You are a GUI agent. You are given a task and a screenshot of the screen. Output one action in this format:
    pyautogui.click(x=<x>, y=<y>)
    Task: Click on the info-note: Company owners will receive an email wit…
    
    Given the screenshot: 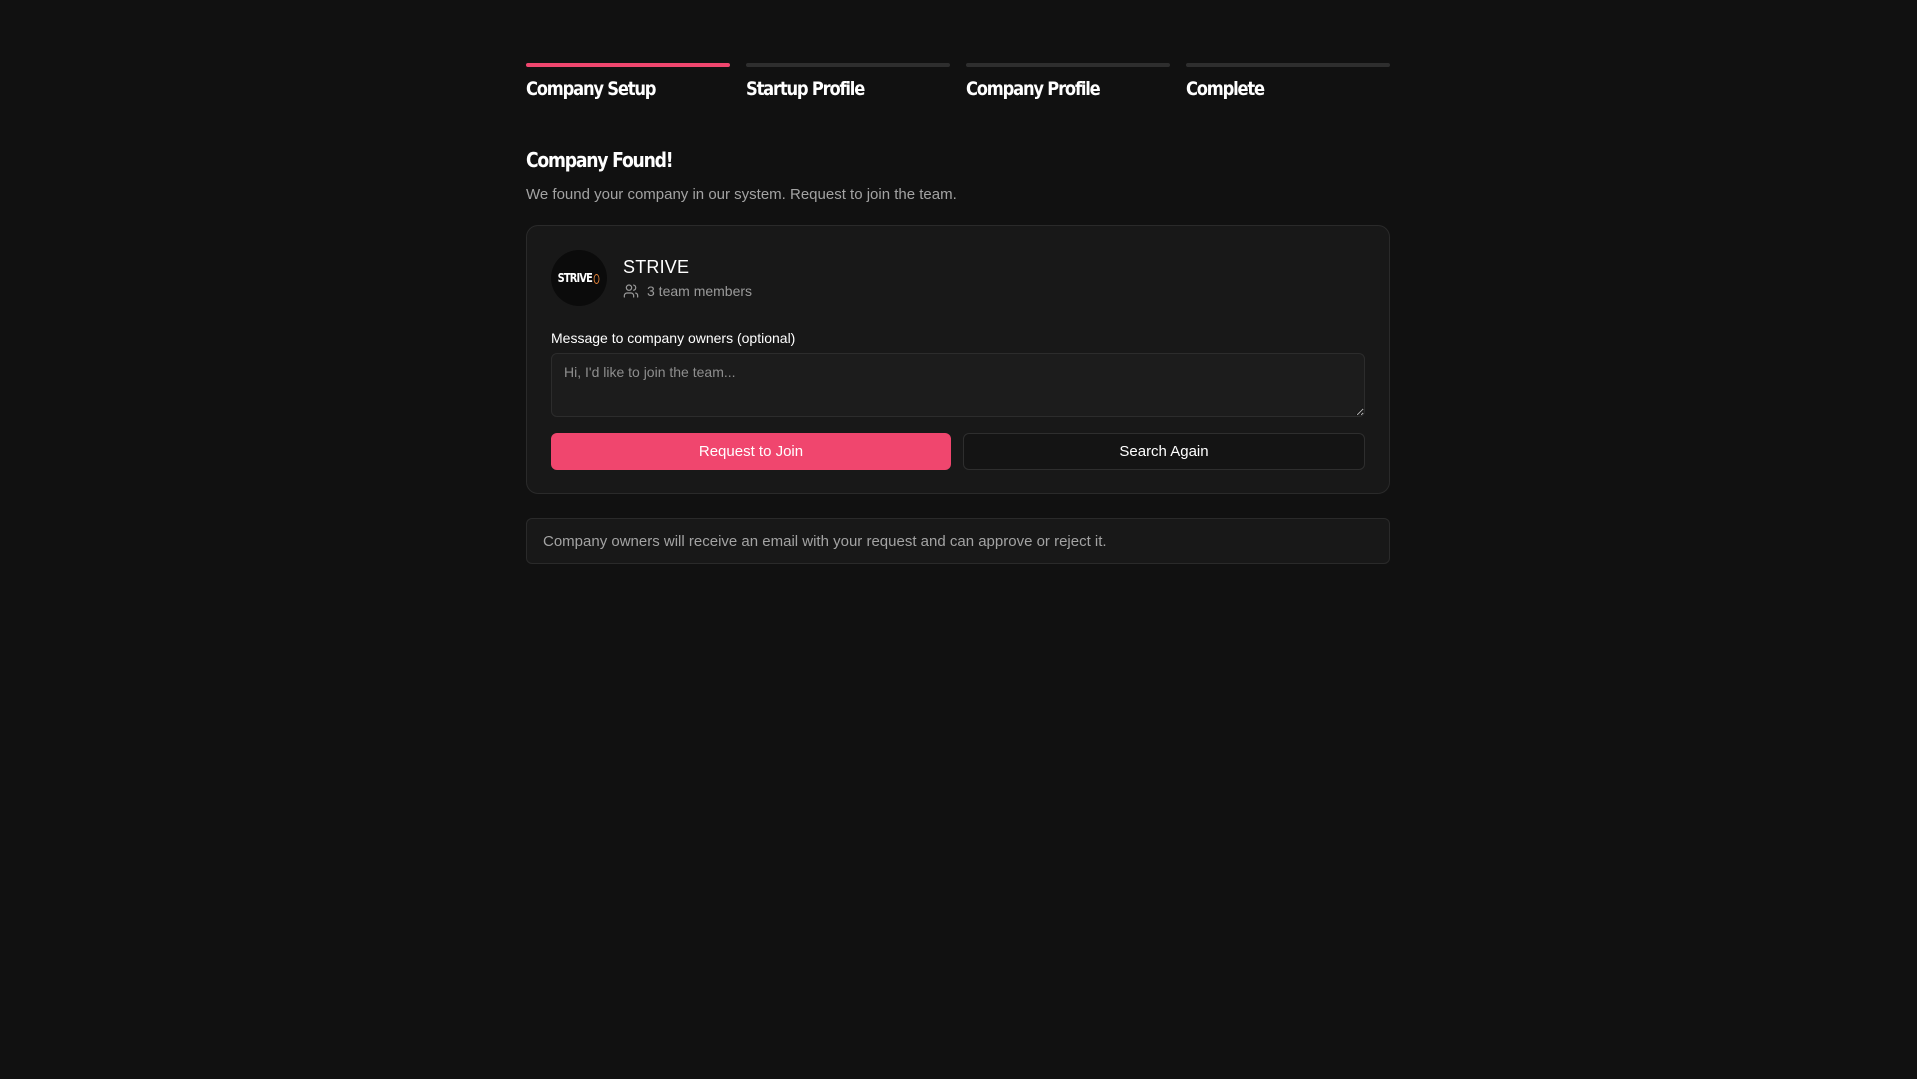 What is the action you would take?
    pyautogui.click(x=958, y=541)
    